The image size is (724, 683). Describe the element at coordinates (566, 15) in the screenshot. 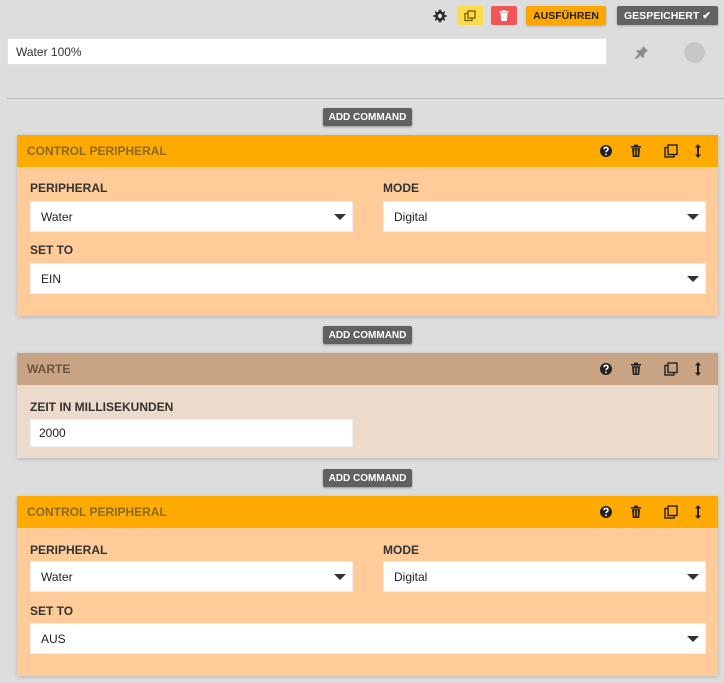

I see `run-button: AUSFÜHREN` at that location.